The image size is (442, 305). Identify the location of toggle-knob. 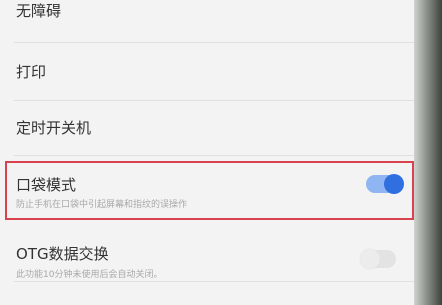
(370, 259).